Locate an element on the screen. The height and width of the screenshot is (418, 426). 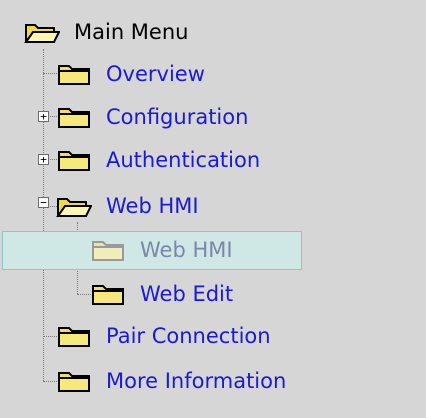
tree-item-web-hmi-group: Web HMI is located at coordinates (127, 206).